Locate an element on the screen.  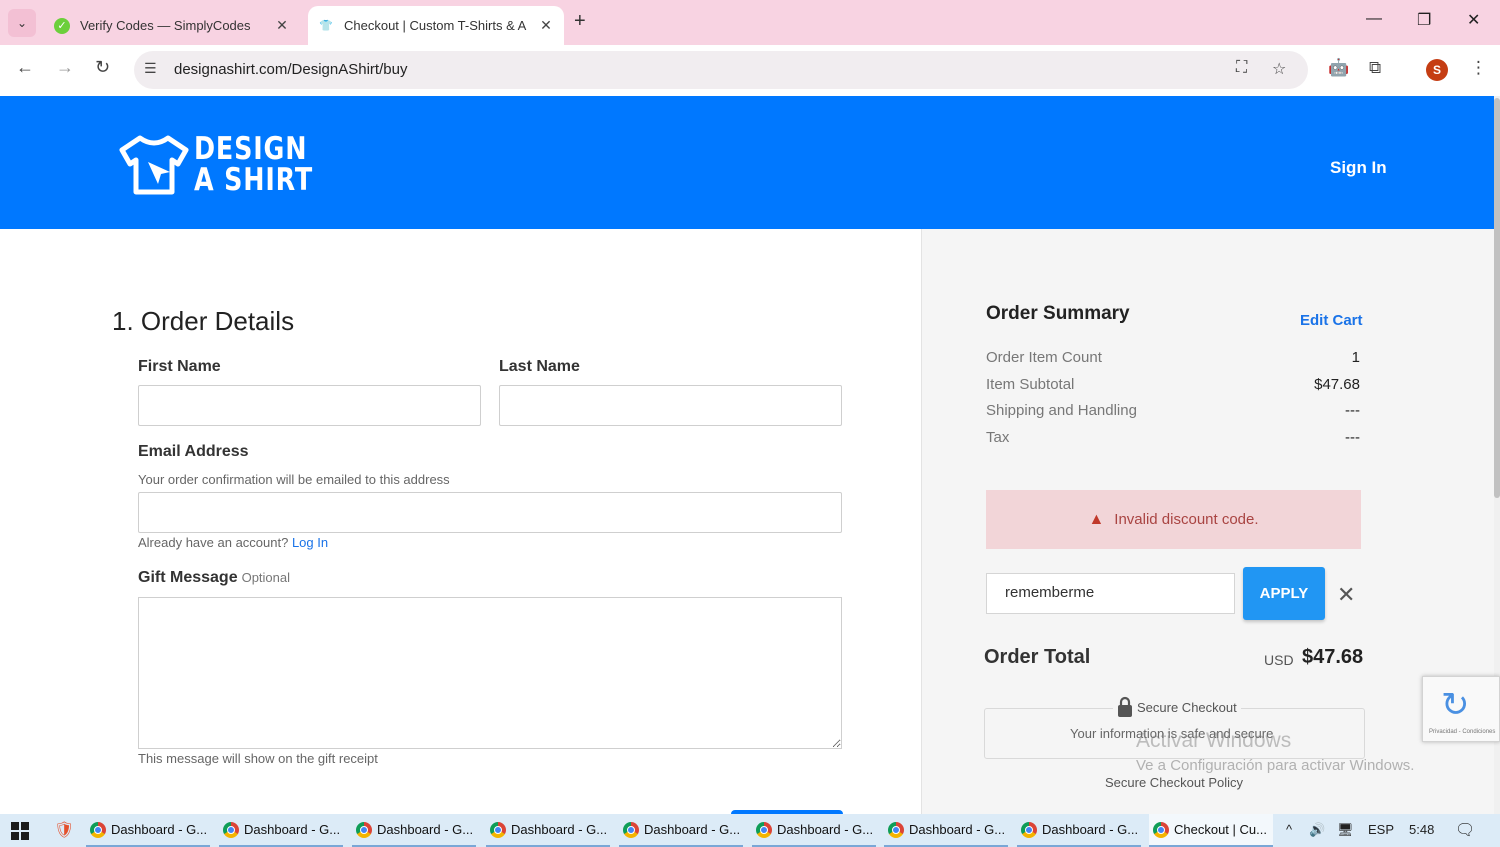
windows-start-icon is located at coordinates (20, 831).